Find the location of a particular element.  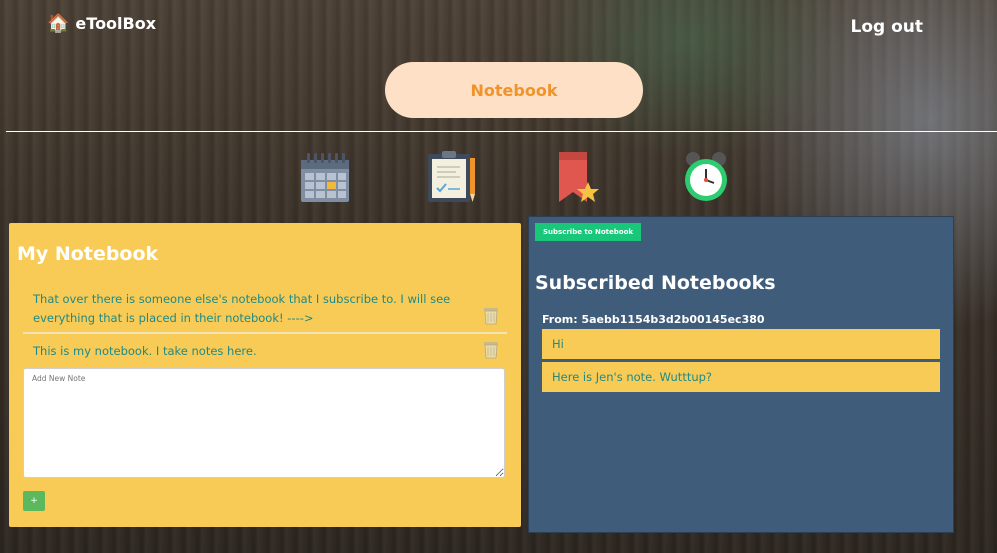

note-divider is located at coordinates (265, 333).